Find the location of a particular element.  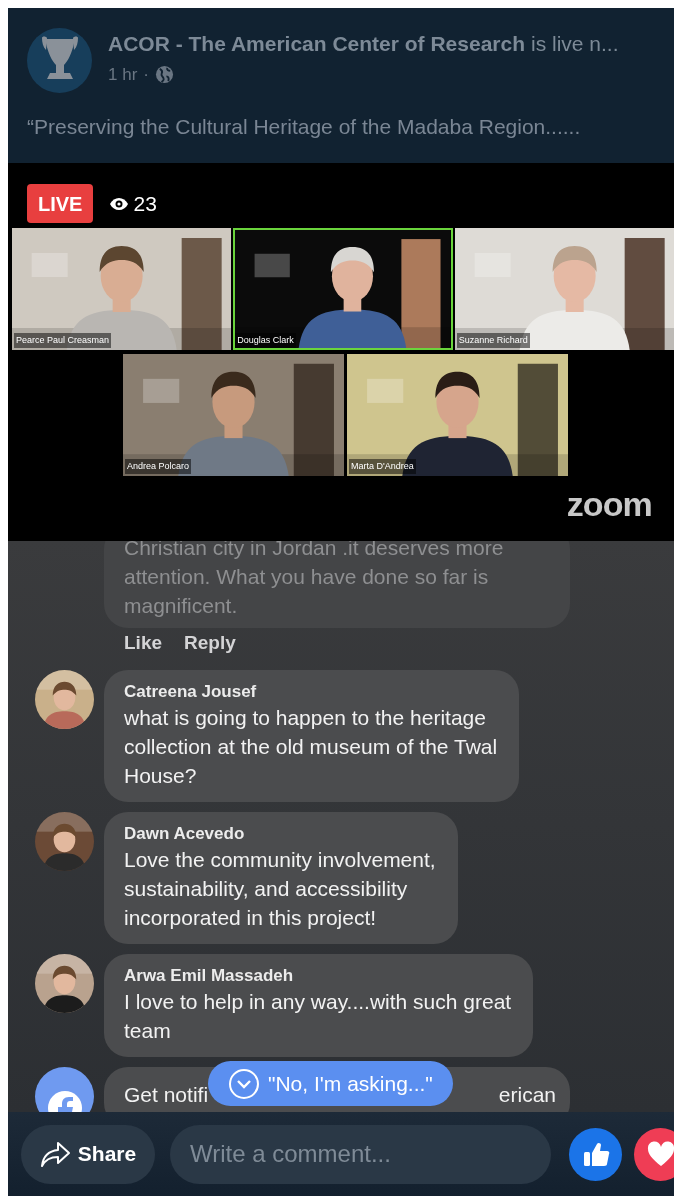

comment-author: Arwa Emil Massadeh is located at coordinates (318, 976).